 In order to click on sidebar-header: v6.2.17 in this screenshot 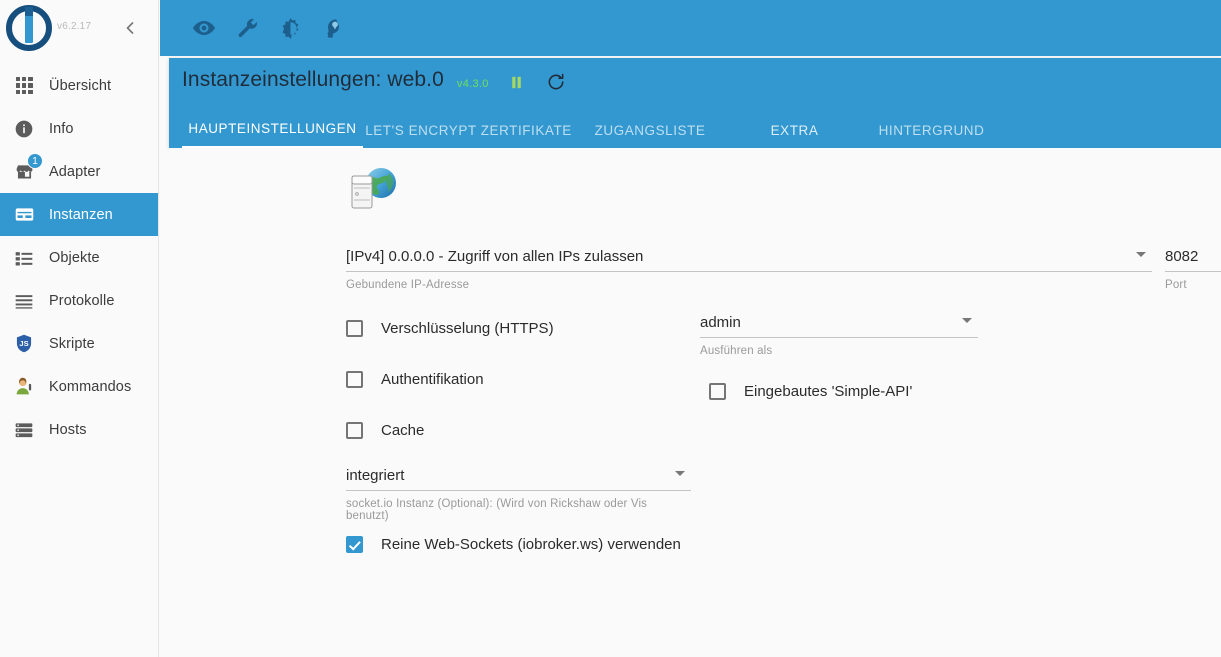, I will do `click(79, 28)`.